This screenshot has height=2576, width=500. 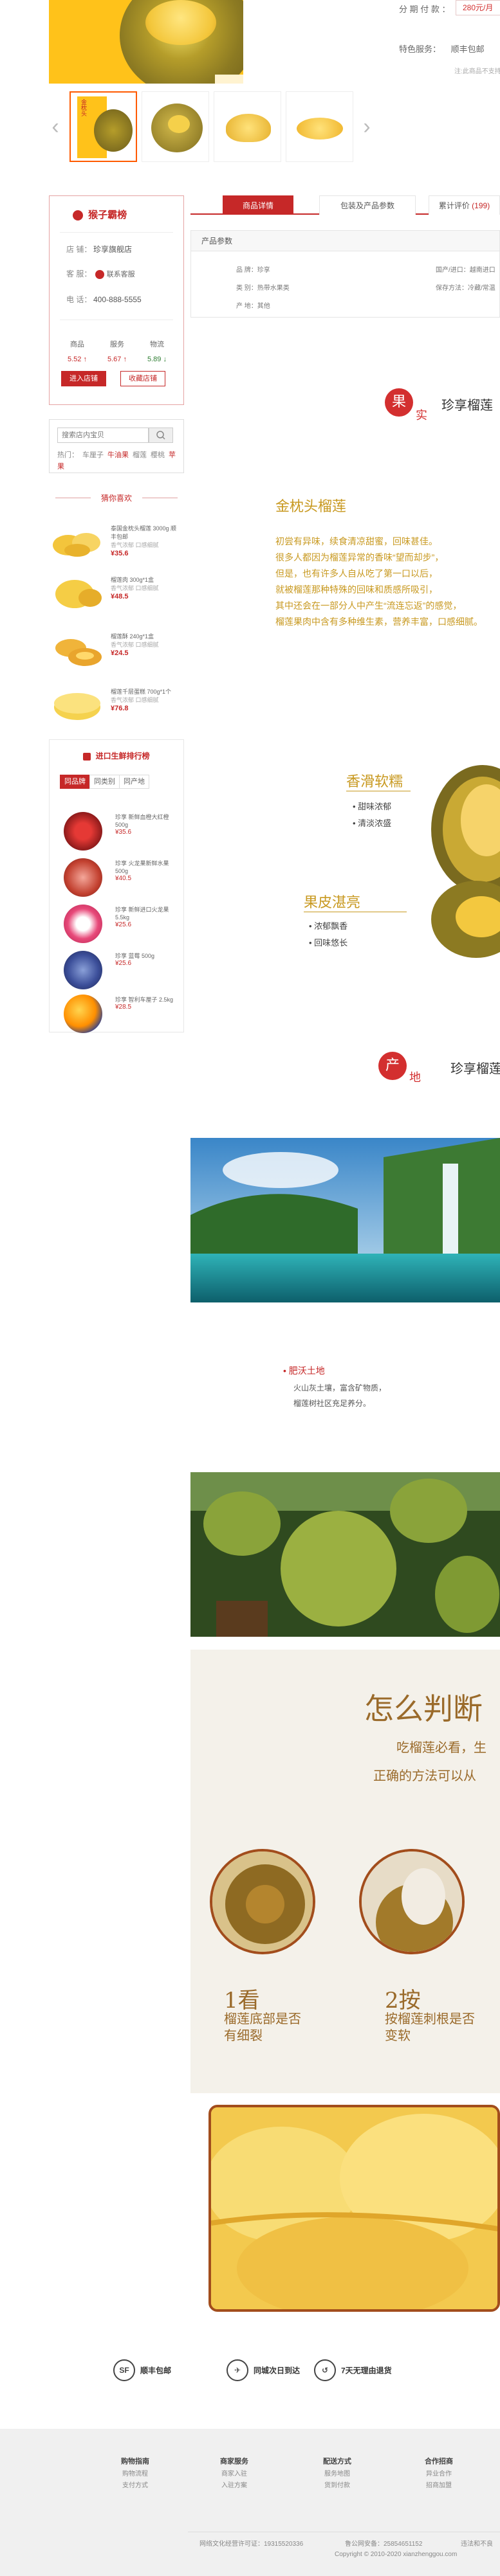 I want to click on judge-thorn-image, so click(x=412, y=1901).